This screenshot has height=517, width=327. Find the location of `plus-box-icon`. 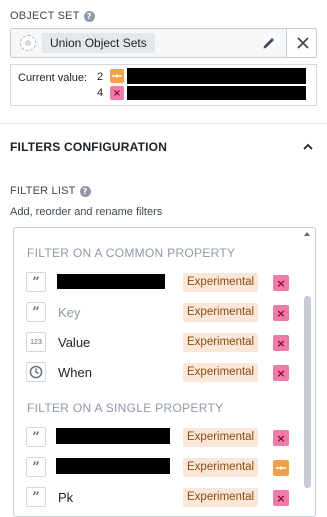

plus-box-icon is located at coordinates (117, 76).